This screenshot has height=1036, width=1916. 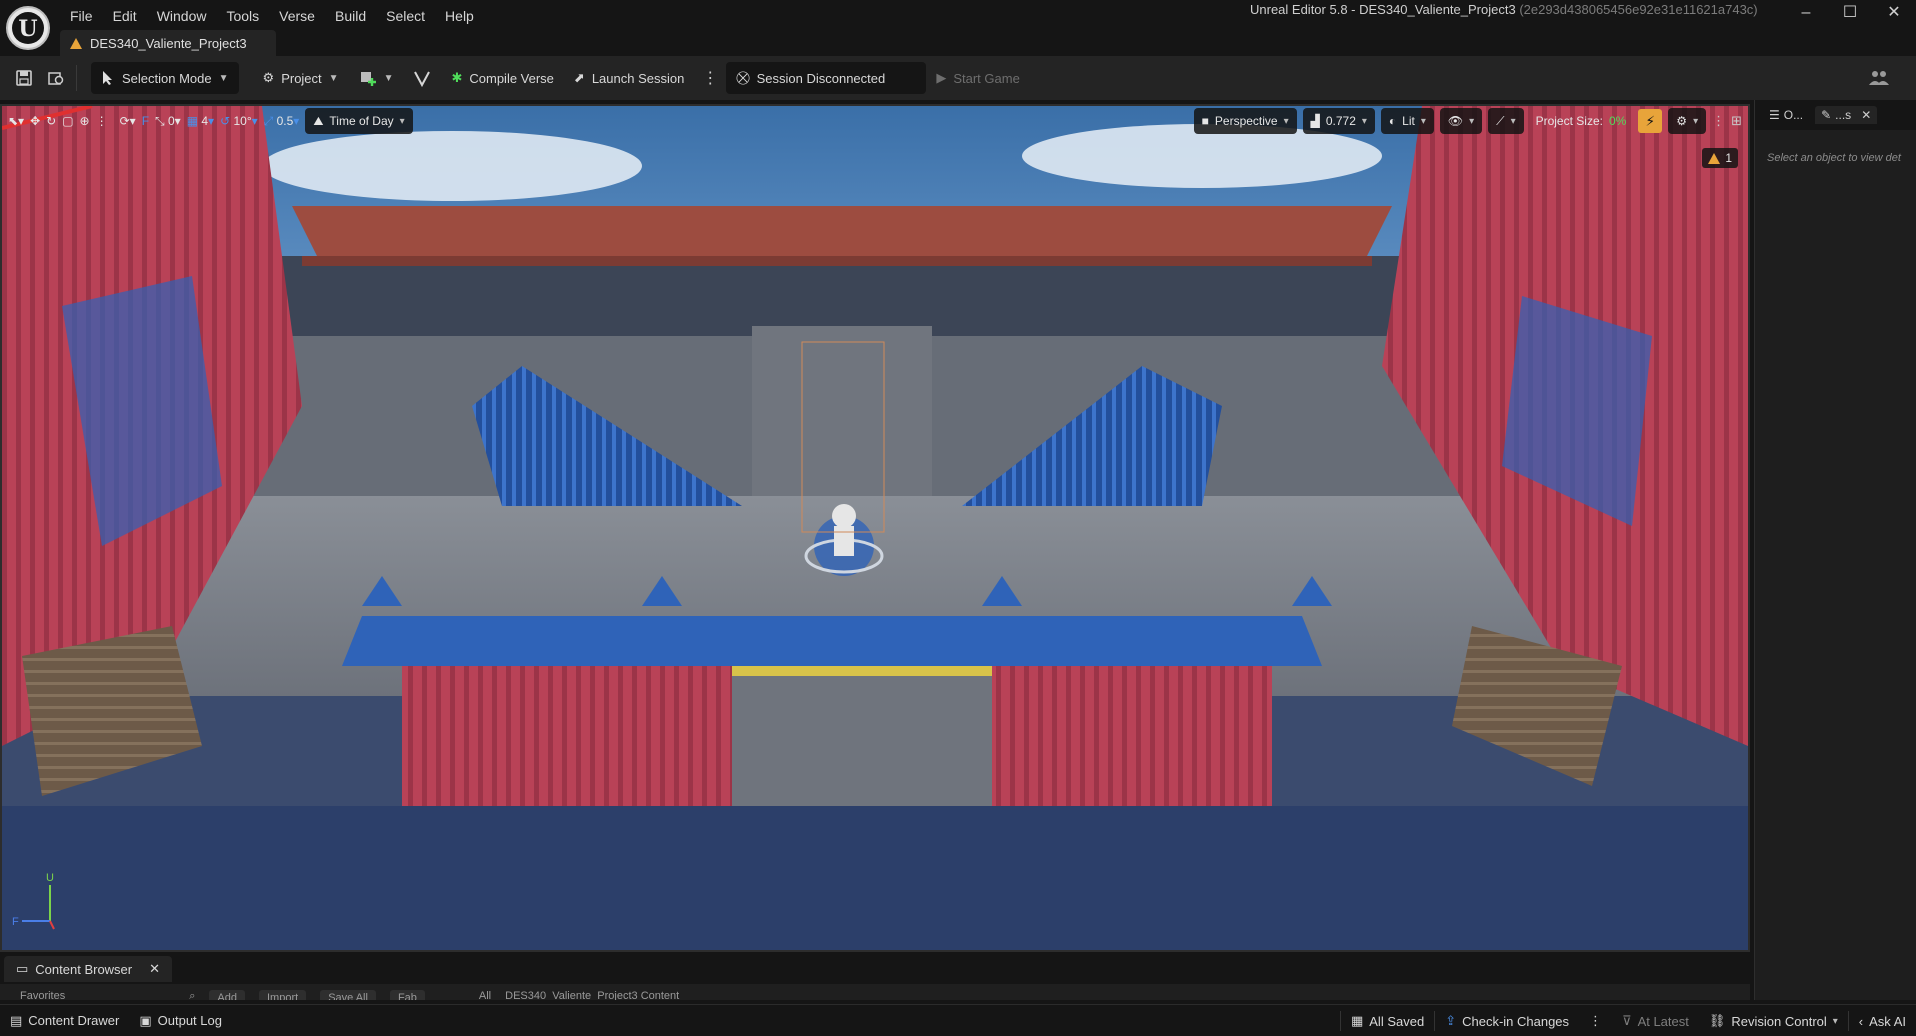 I want to click on snap-tools: ⟳▾ F ⤡ 0▾ ▦ 4▾ ↺ 10°▾ ⤢ 0.5▾, so click(x=210, y=121).